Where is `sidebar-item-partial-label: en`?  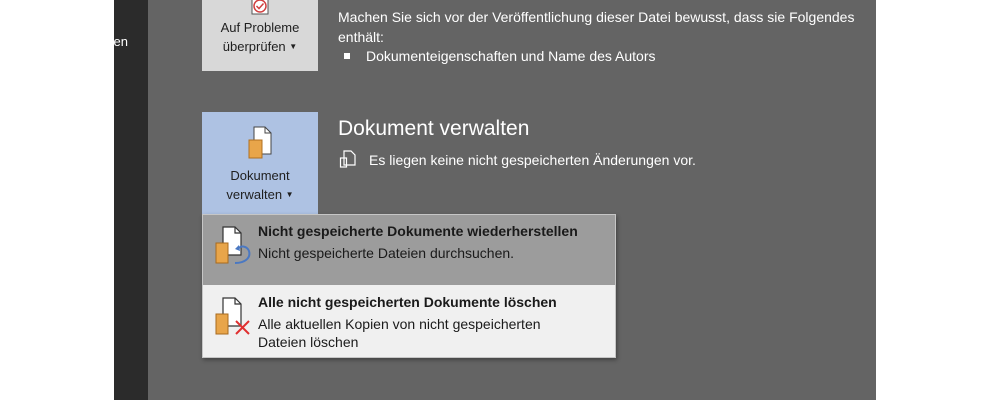
sidebar-item-partial-label: en is located at coordinates (121, 41).